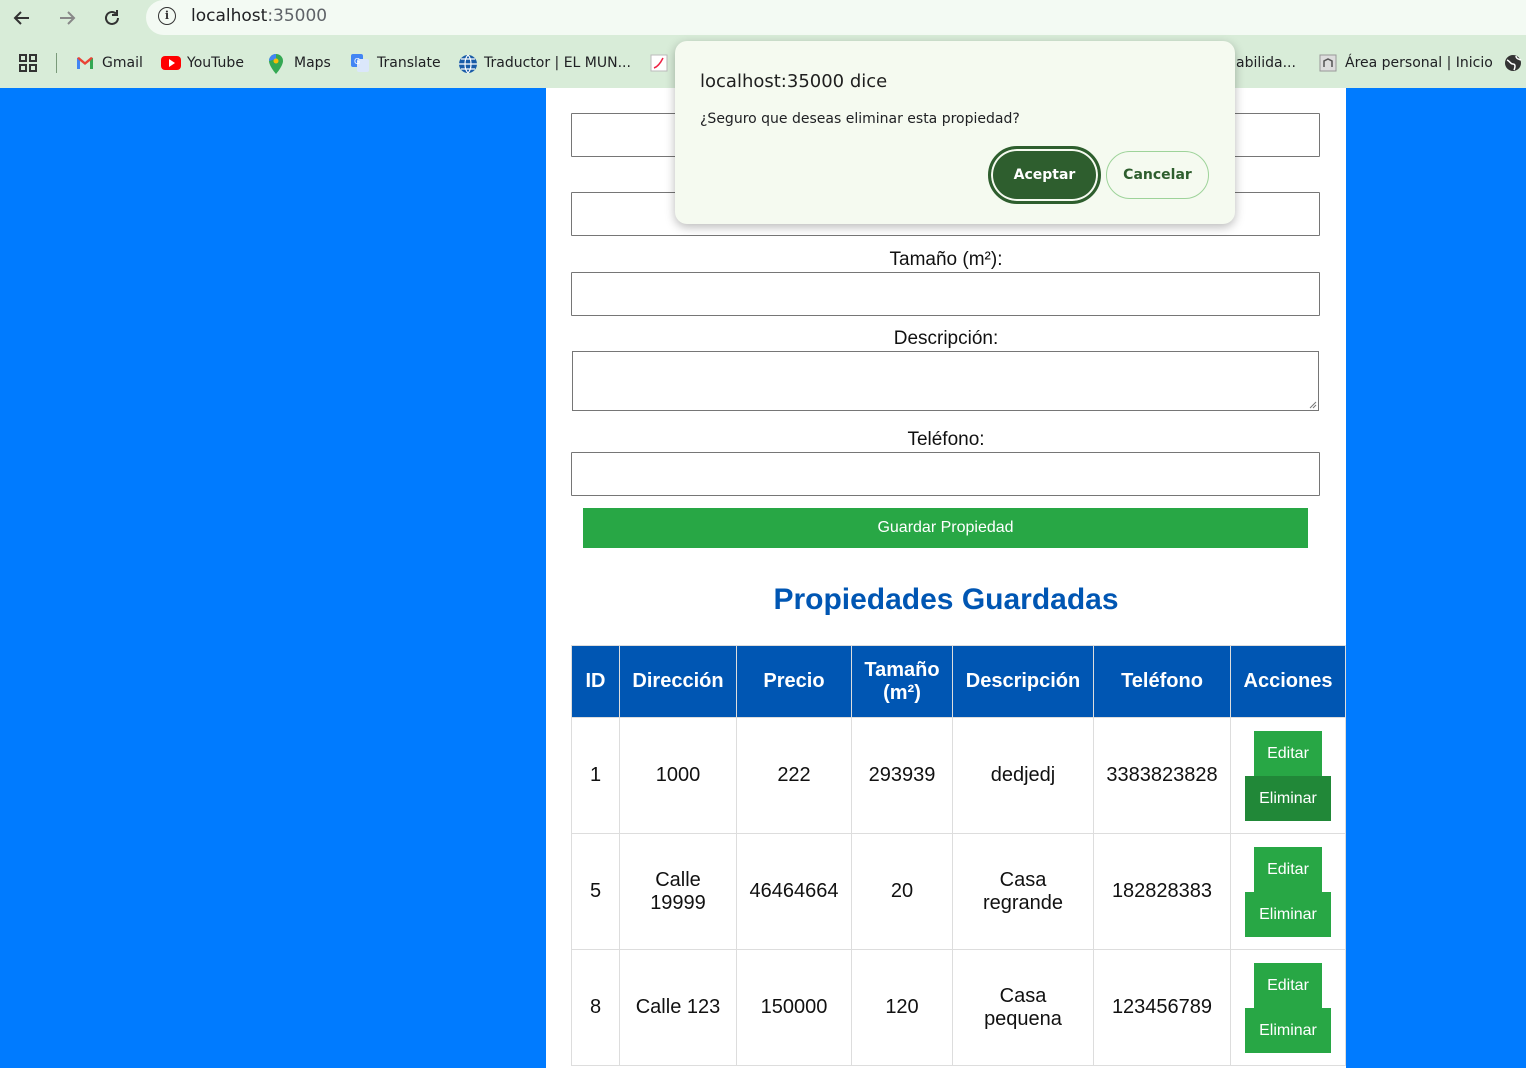 This screenshot has height=1068, width=1526. Describe the element at coordinates (902, 681) in the screenshot. I see `header-size: Tamaño (m²)` at that location.